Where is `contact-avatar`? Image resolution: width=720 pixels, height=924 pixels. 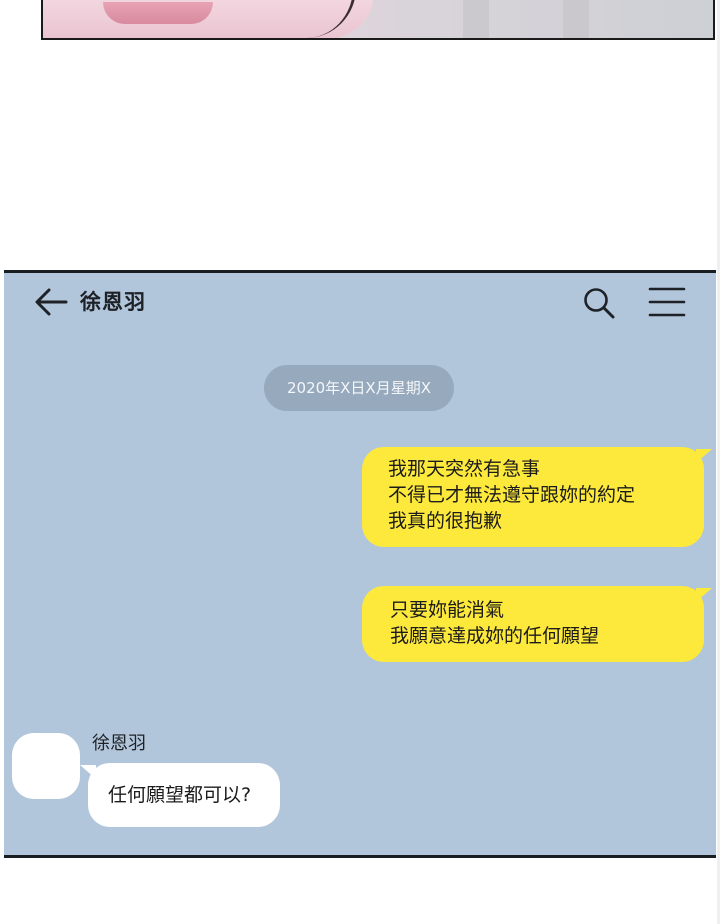
contact-avatar is located at coordinates (46, 766).